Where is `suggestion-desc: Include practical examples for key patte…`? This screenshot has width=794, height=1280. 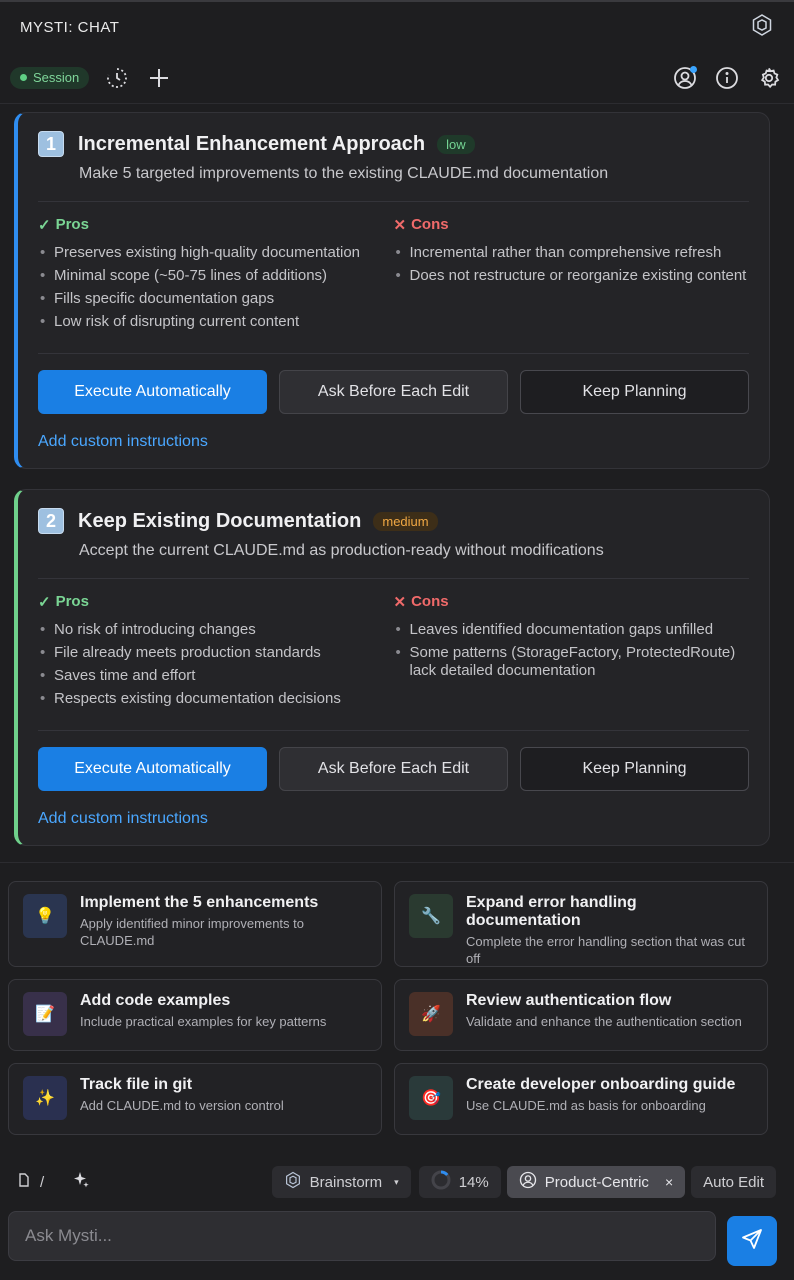 suggestion-desc: Include practical examples for key patte… is located at coordinates (203, 1021).